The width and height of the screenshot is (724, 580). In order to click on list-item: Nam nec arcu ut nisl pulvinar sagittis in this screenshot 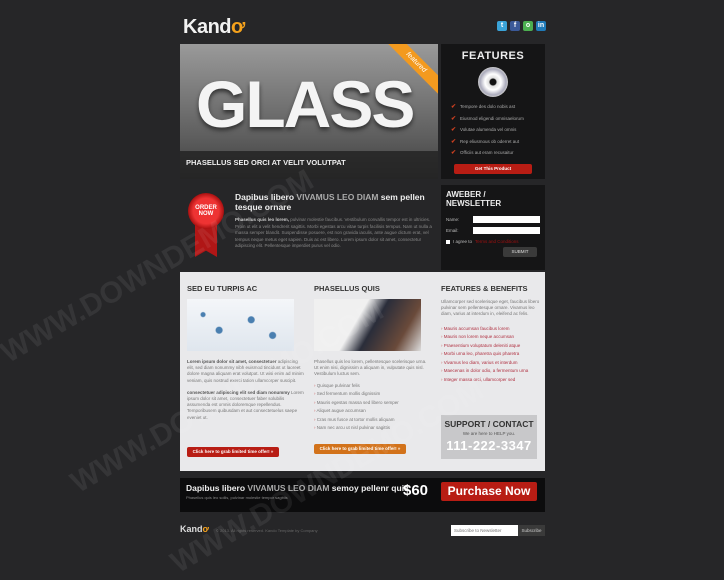, I will do `click(373, 429)`.